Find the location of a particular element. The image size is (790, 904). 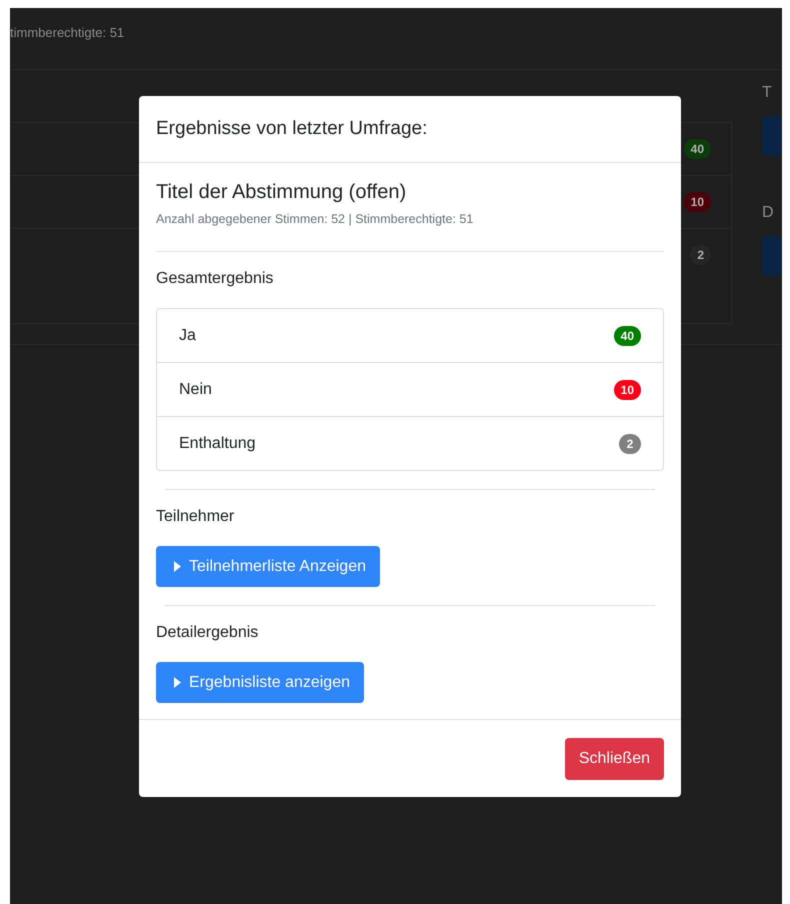

background-label: T is located at coordinates (767, 93).